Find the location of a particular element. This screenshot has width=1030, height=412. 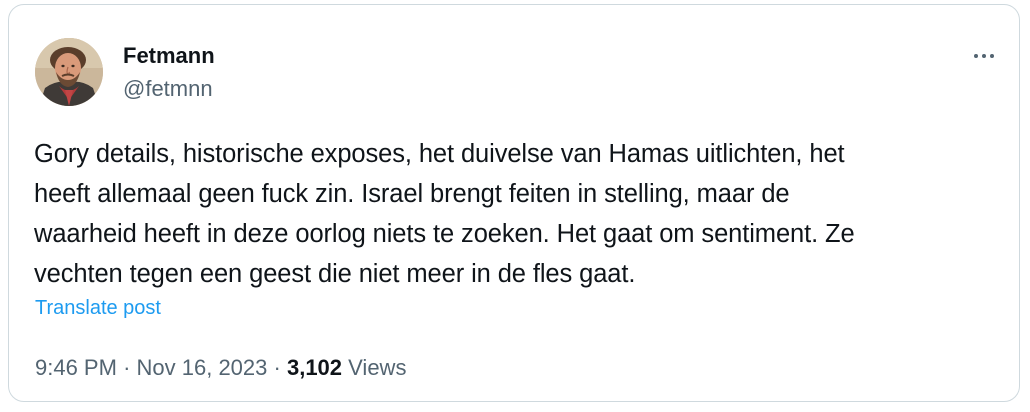

post-time: 9:46 PM is located at coordinates (76, 367).